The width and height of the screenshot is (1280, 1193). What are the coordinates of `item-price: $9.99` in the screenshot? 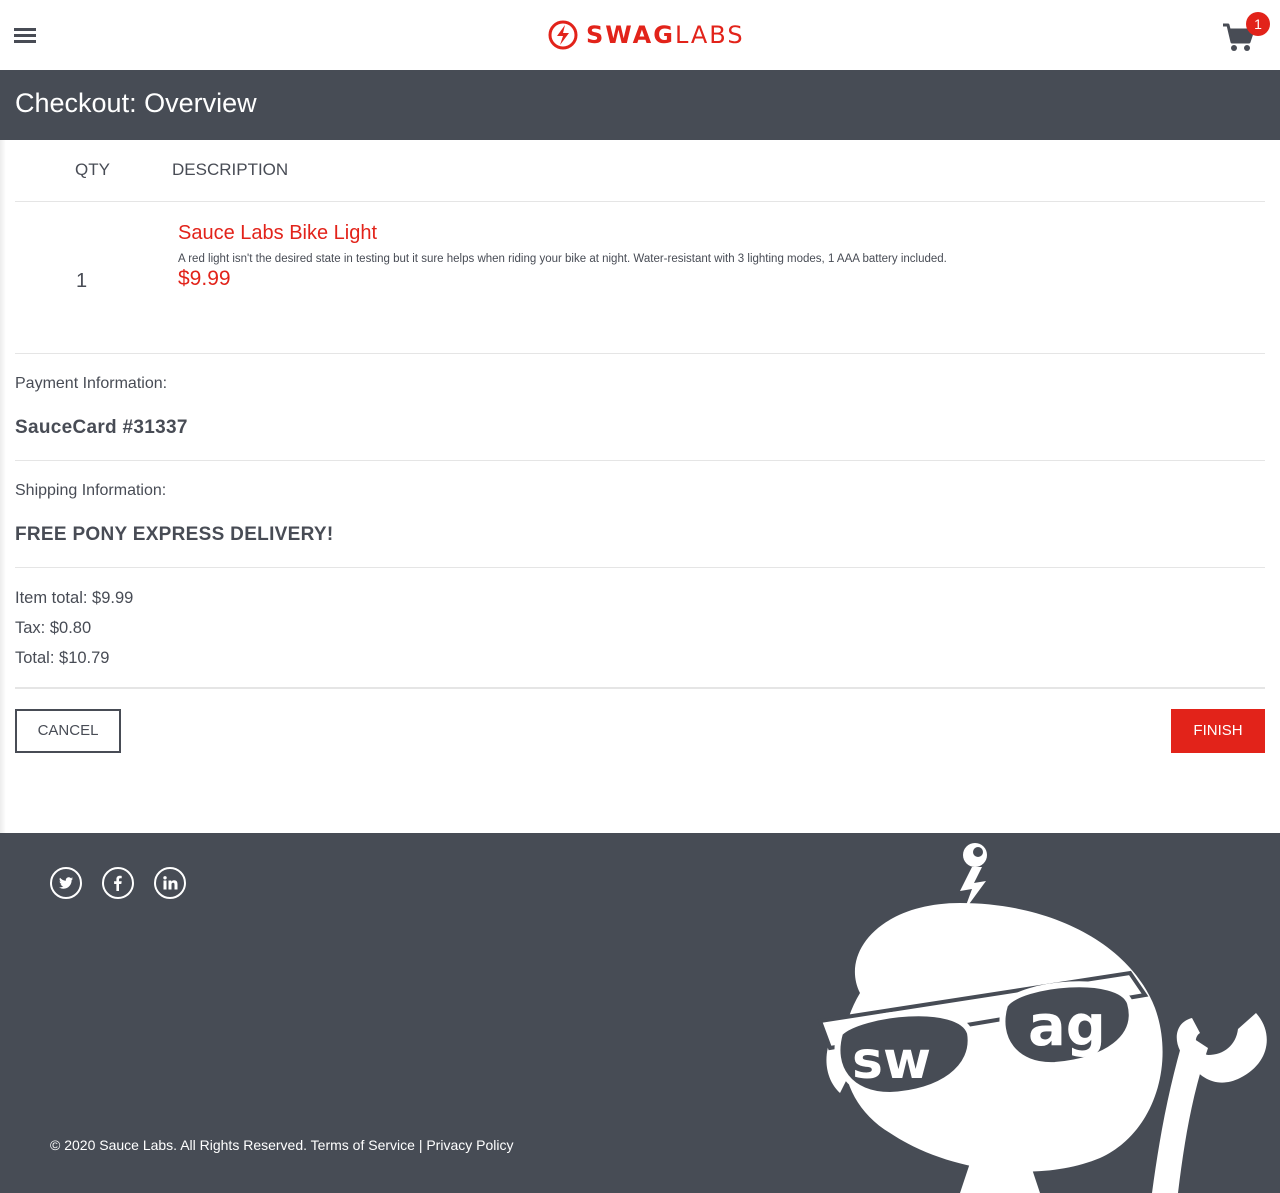 It's located at (204, 278).